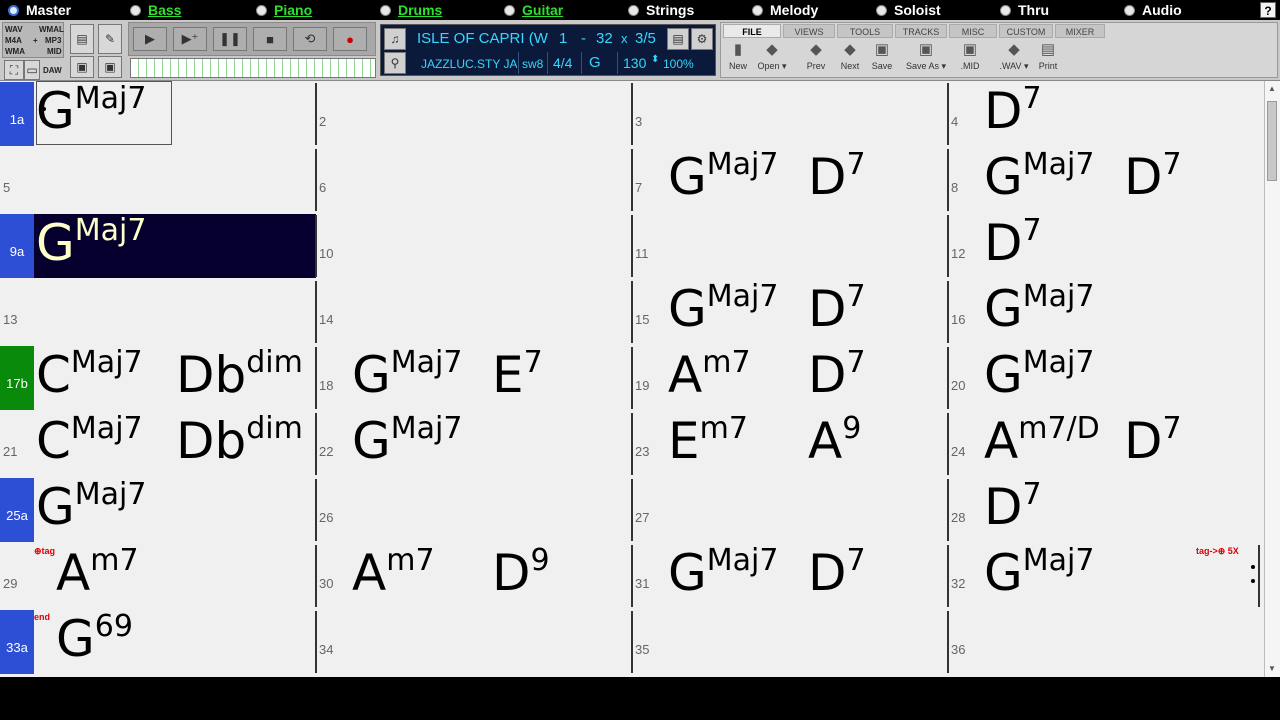  Describe the element at coordinates (642, 649) in the screenshot. I see `bar-number: 35` at that location.